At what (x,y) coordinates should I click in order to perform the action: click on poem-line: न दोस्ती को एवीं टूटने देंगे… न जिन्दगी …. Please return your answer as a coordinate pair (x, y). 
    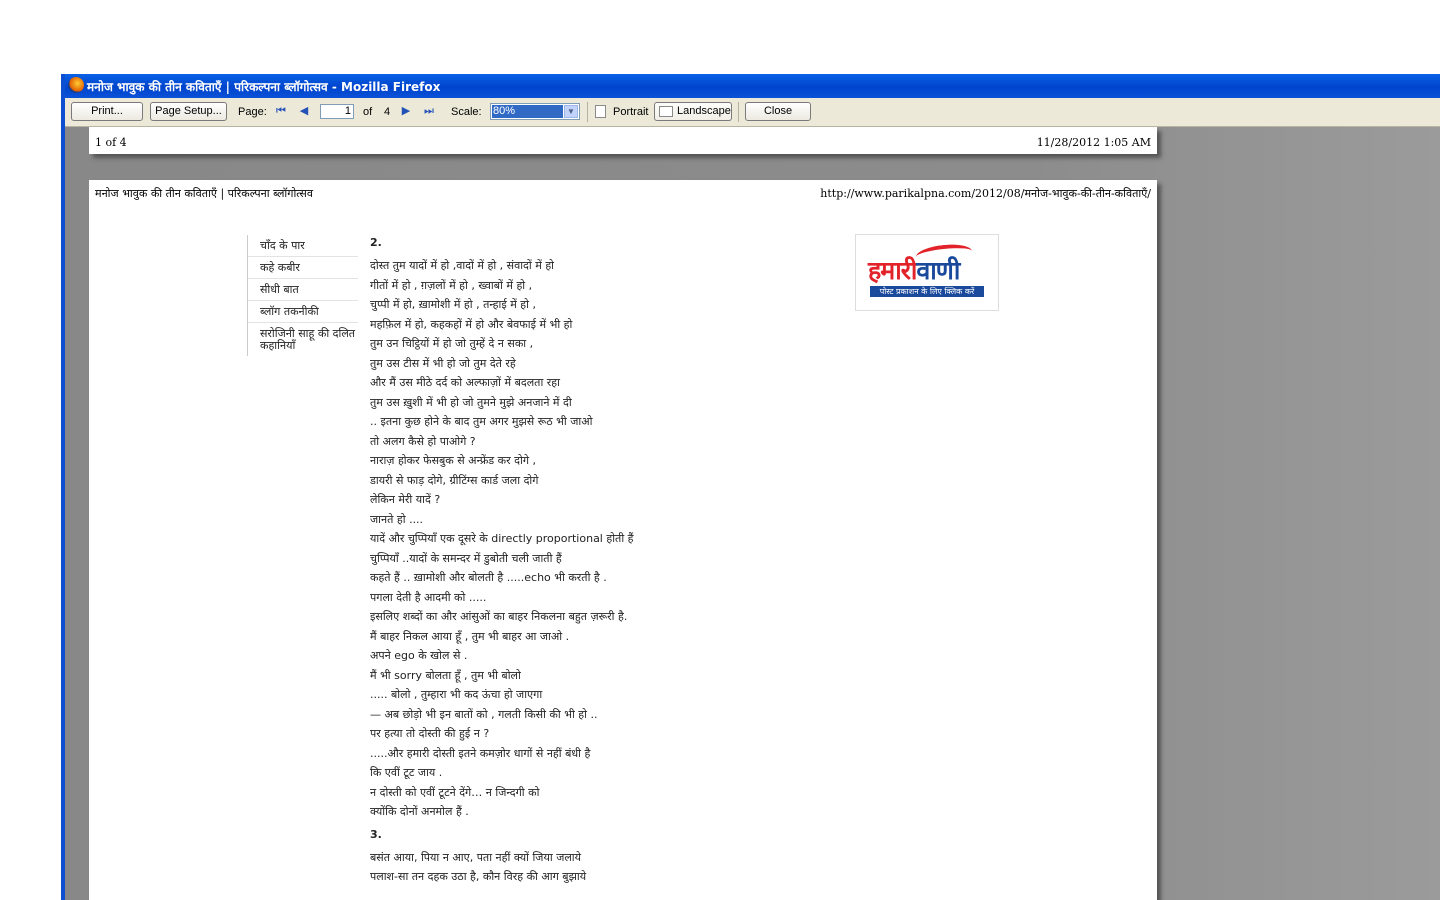
    Looking at the image, I should click on (455, 792).